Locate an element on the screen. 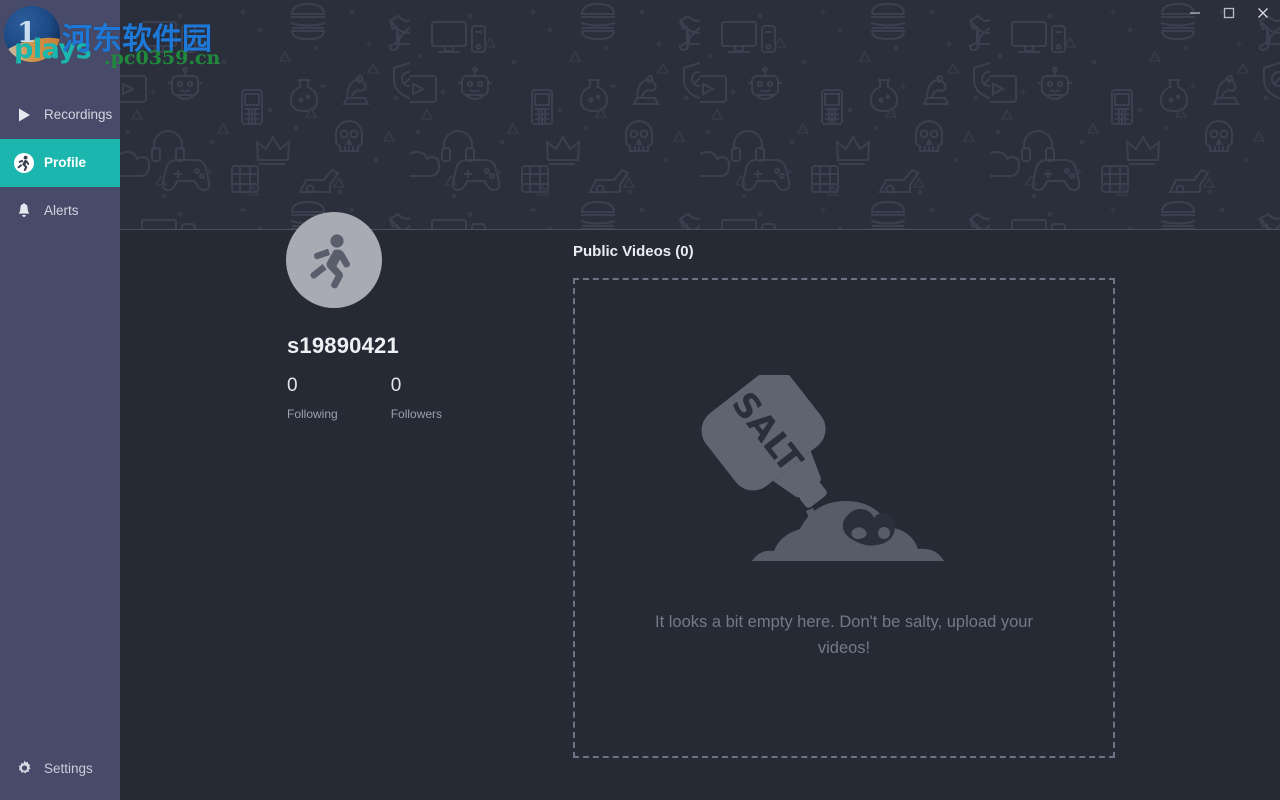 The width and height of the screenshot is (1280, 800). close-button is located at coordinates (1263, 13).